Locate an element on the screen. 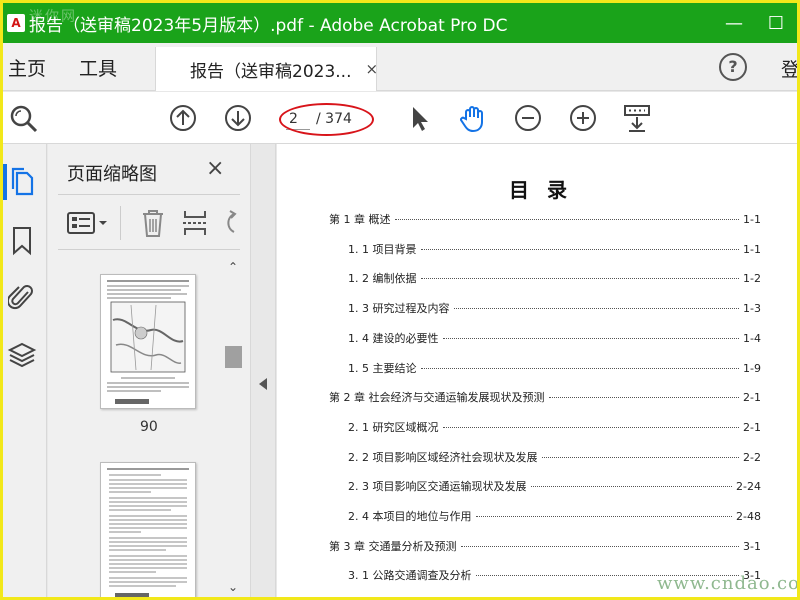  toc-entry-page: 3-1 is located at coordinates (752, 546).